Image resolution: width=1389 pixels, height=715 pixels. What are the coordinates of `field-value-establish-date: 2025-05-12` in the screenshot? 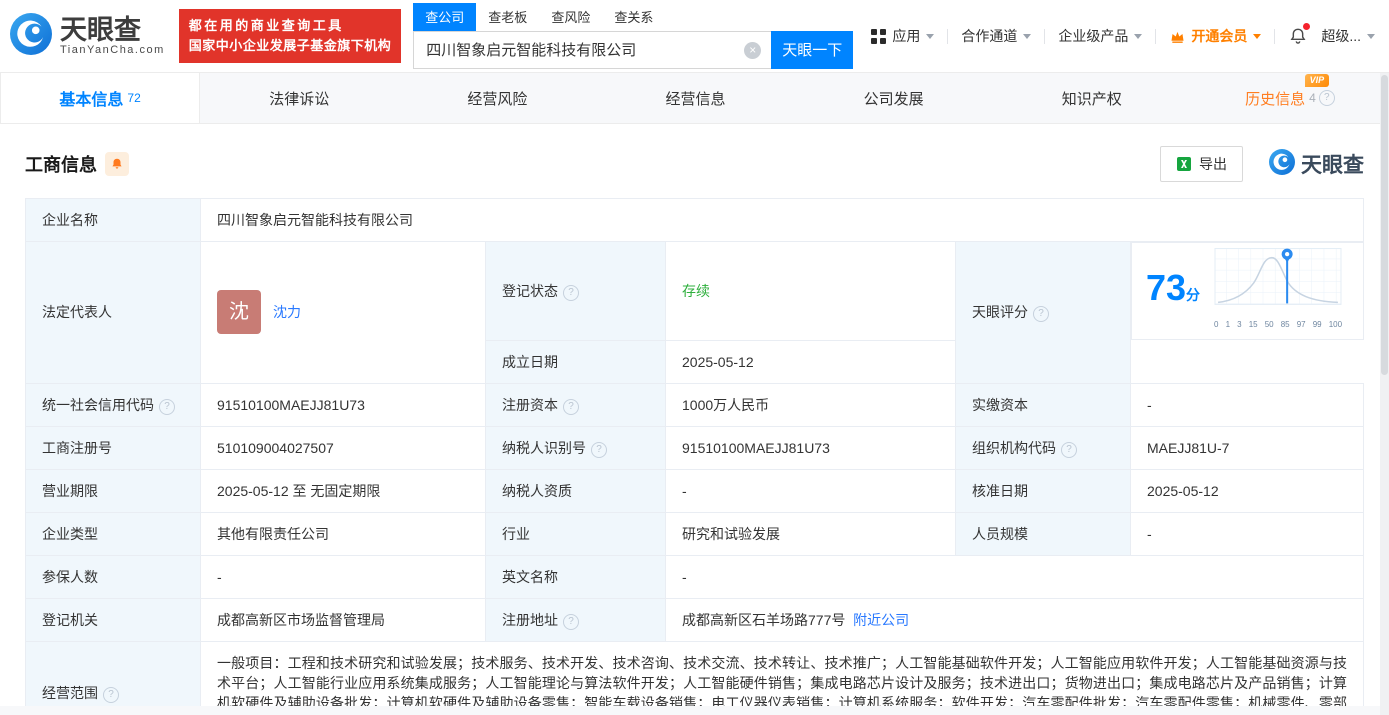 It's located at (810, 361).